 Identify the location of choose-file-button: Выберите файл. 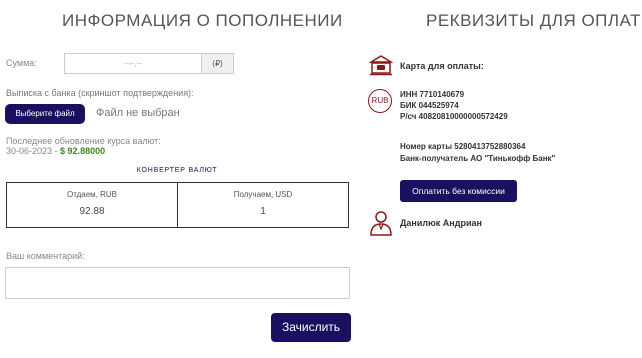
(45, 114).